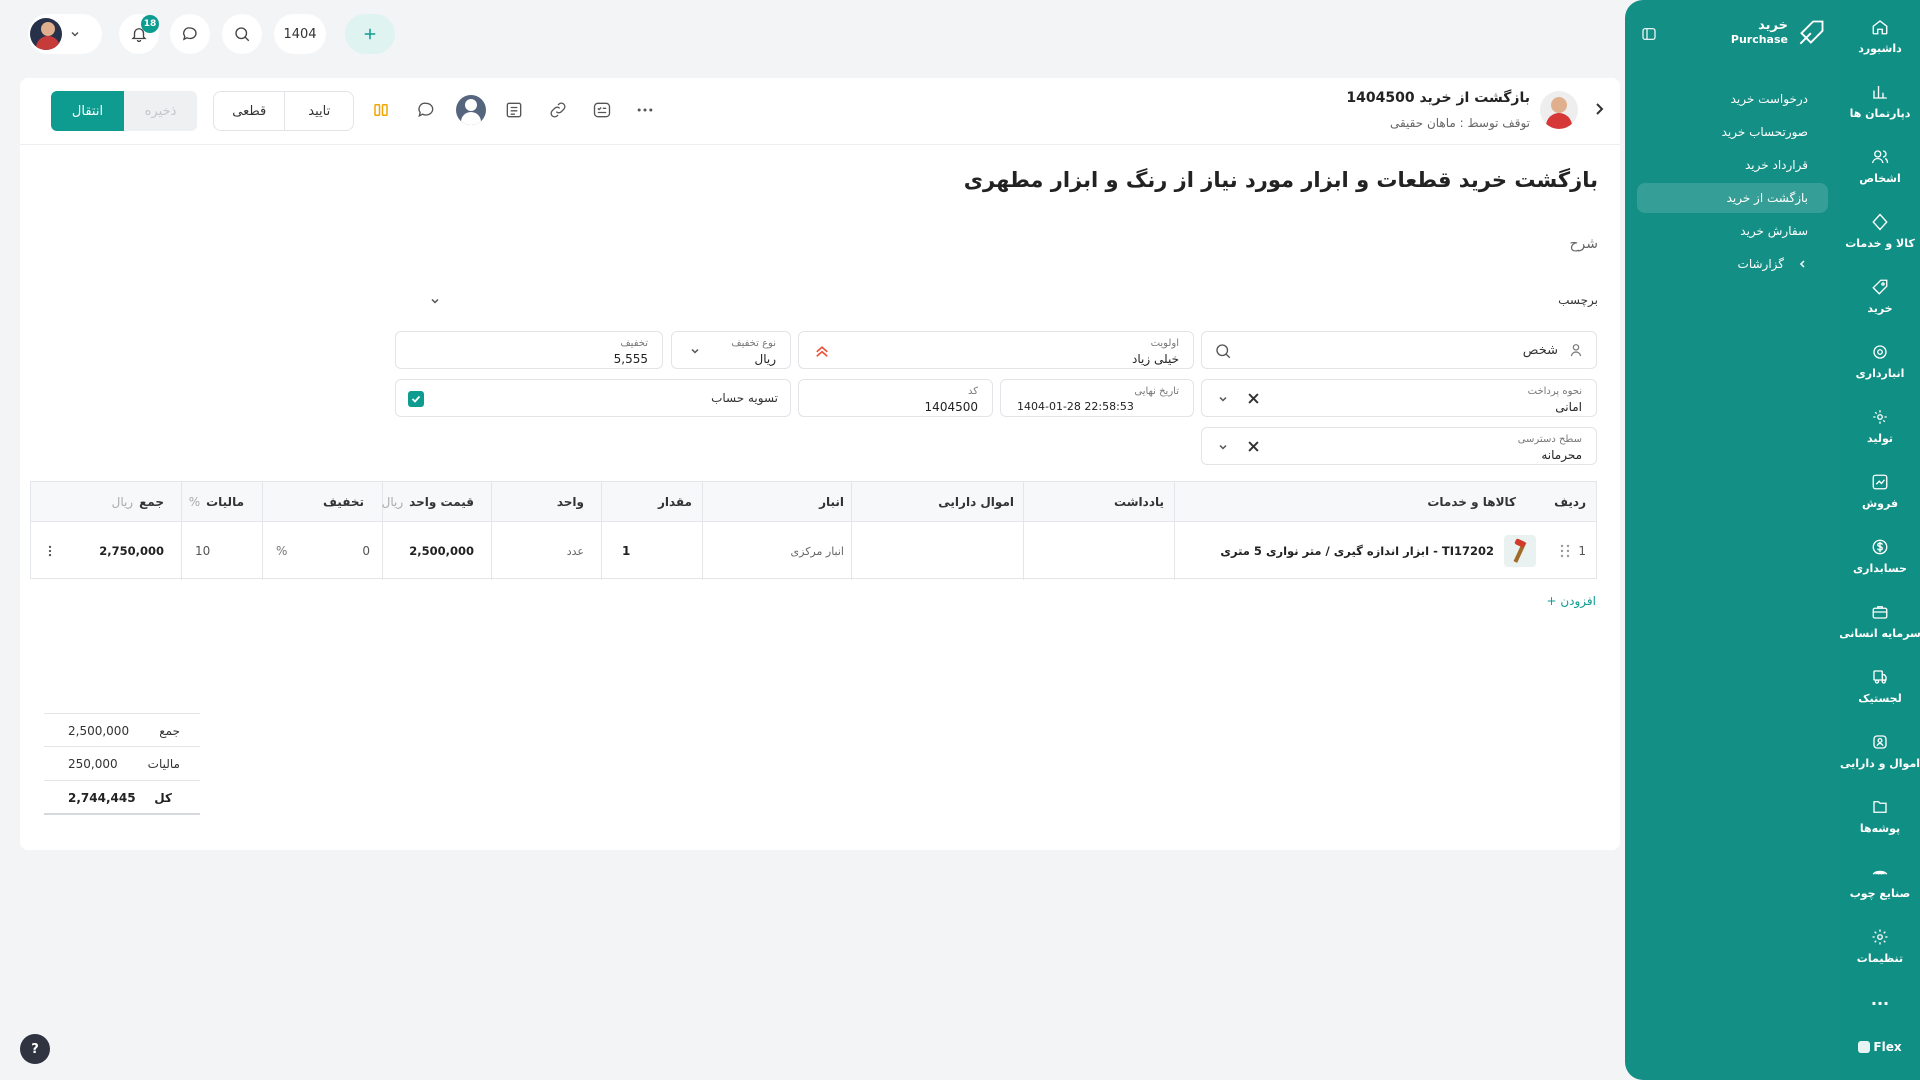  What do you see at coordinates (817, 551) in the screenshot?
I see `warehouse-cell: انبار مرکزی` at bounding box center [817, 551].